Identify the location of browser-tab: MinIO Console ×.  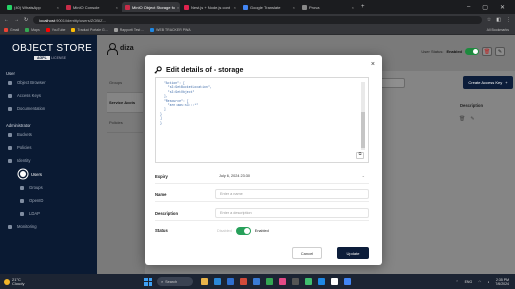
(92, 7).